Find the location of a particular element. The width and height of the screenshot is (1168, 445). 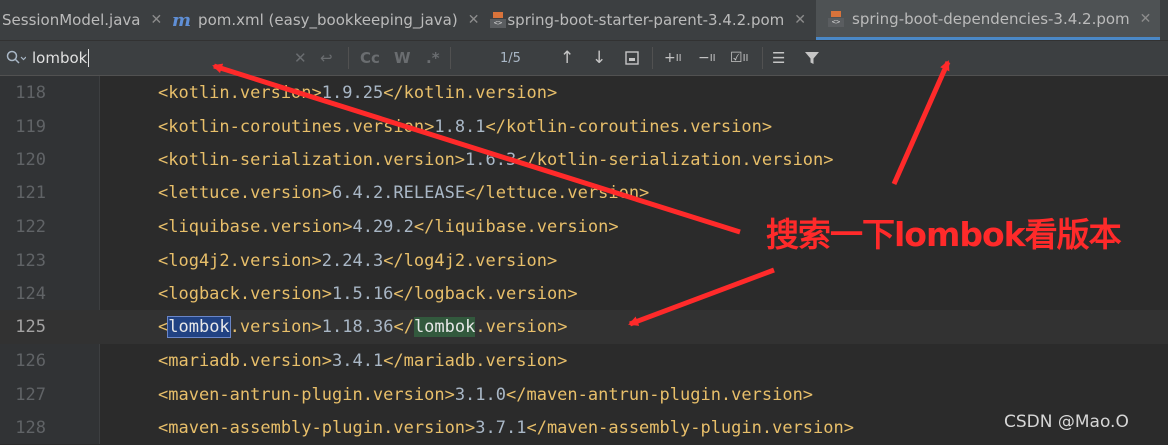

arrow-to-lombok-line is located at coordinates (701, 297).